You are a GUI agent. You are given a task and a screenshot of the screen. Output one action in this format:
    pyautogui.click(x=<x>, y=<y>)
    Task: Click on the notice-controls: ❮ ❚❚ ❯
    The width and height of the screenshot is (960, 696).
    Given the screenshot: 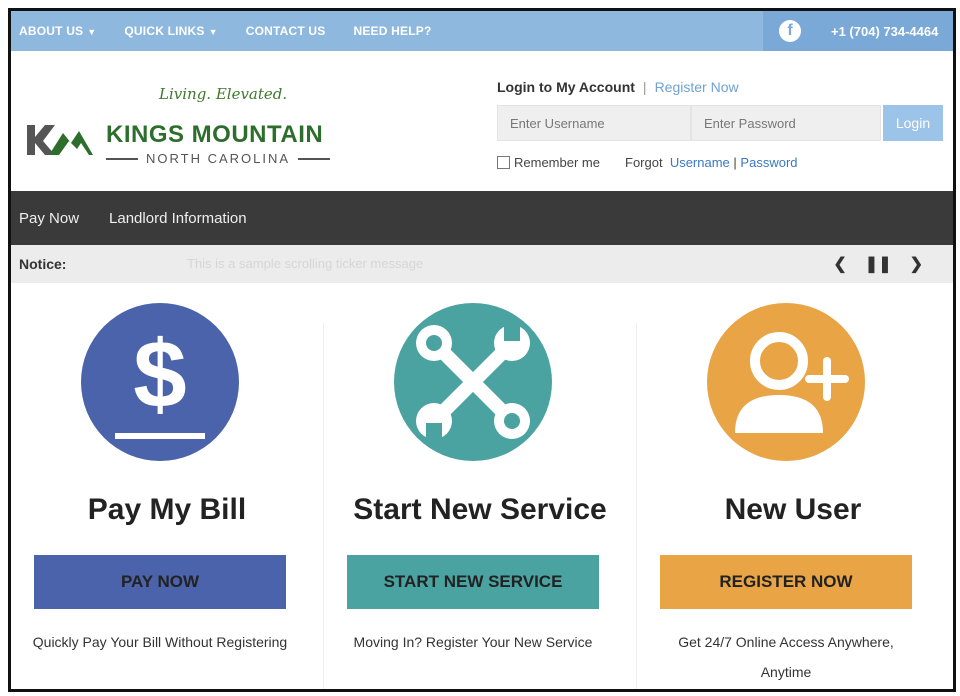 What is the action you would take?
    pyautogui.click(x=878, y=264)
    